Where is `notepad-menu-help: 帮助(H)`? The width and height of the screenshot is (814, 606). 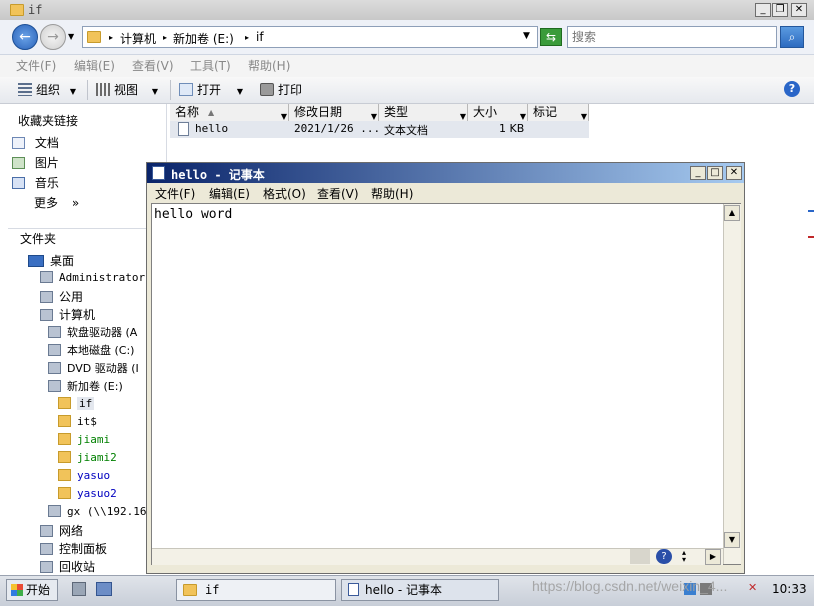
notepad-menu-help: 帮助(H) is located at coordinates (392, 193).